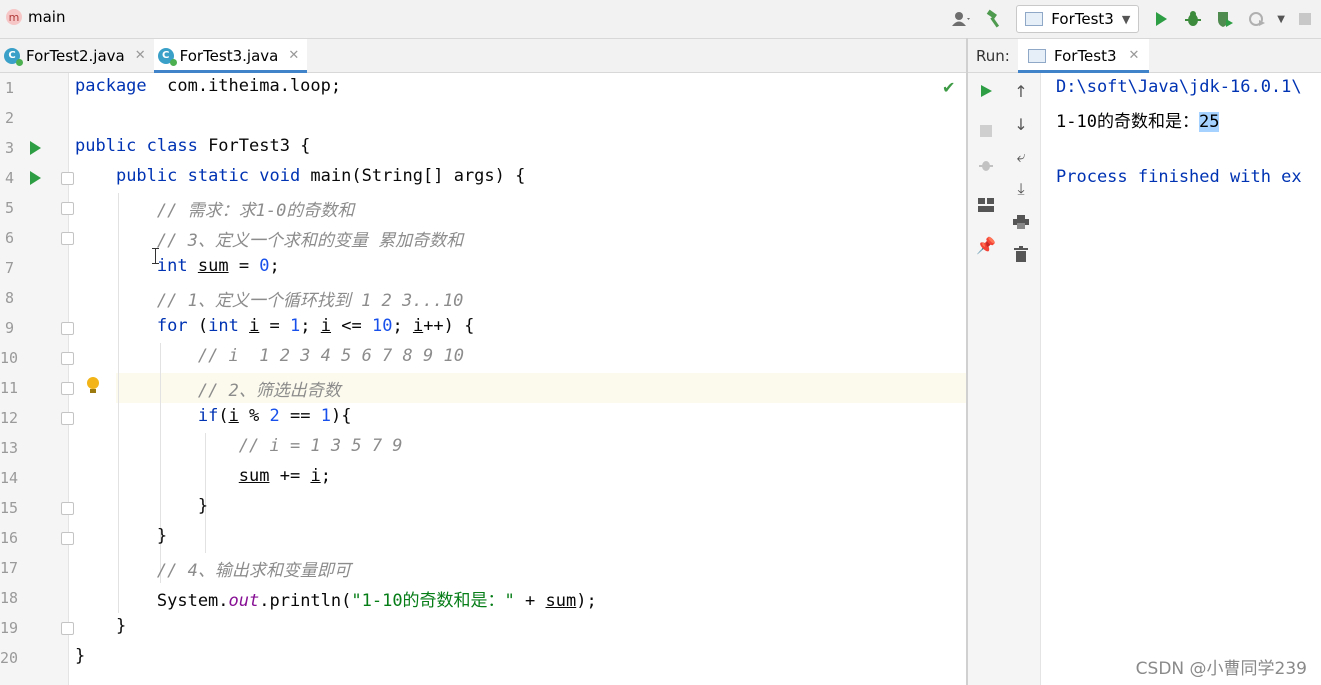 The image size is (1321, 685). I want to click on run-tab-fortest3: ForTest3 ✕, so click(1084, 56).